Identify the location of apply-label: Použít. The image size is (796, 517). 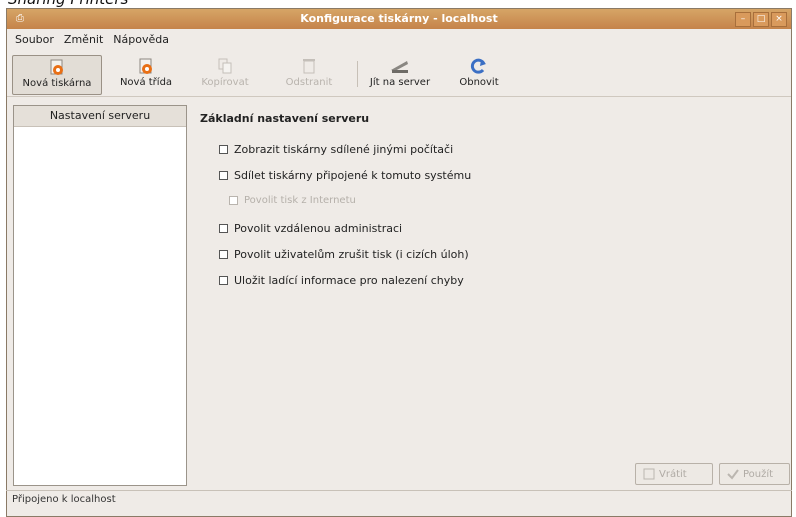
(758, 474).